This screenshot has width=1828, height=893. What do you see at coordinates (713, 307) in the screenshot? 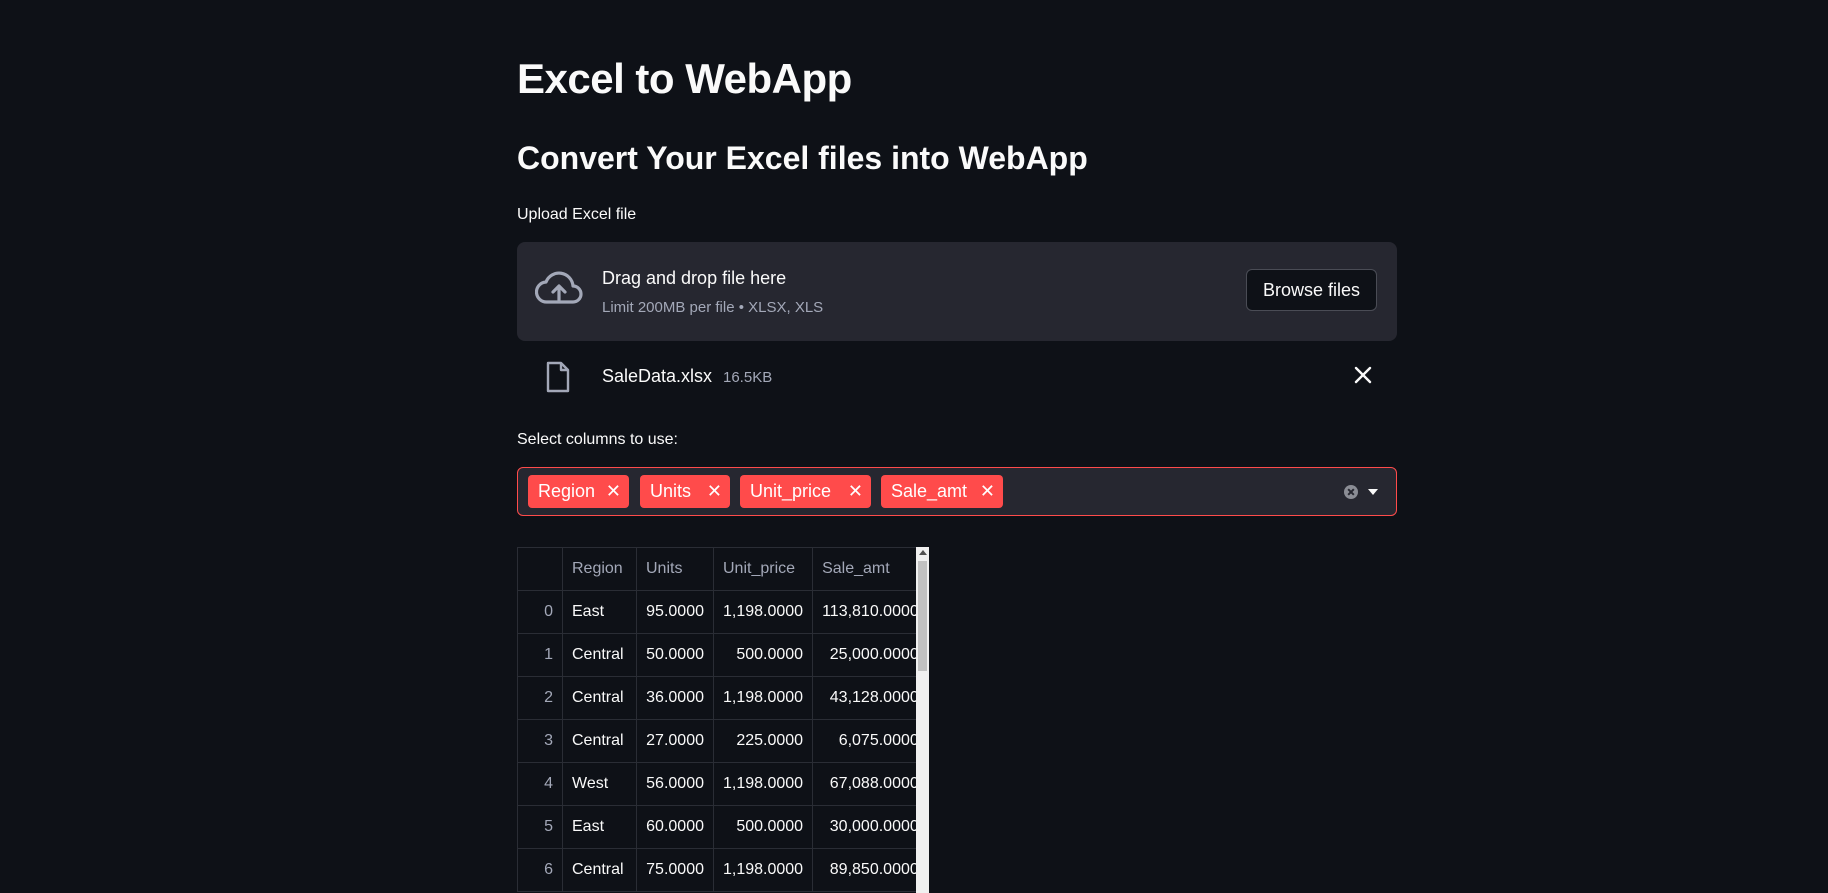
I see `dropzone-limit-hint: Limit 200MB per file • XLSX, XLS` at bounding box center [713, 307].